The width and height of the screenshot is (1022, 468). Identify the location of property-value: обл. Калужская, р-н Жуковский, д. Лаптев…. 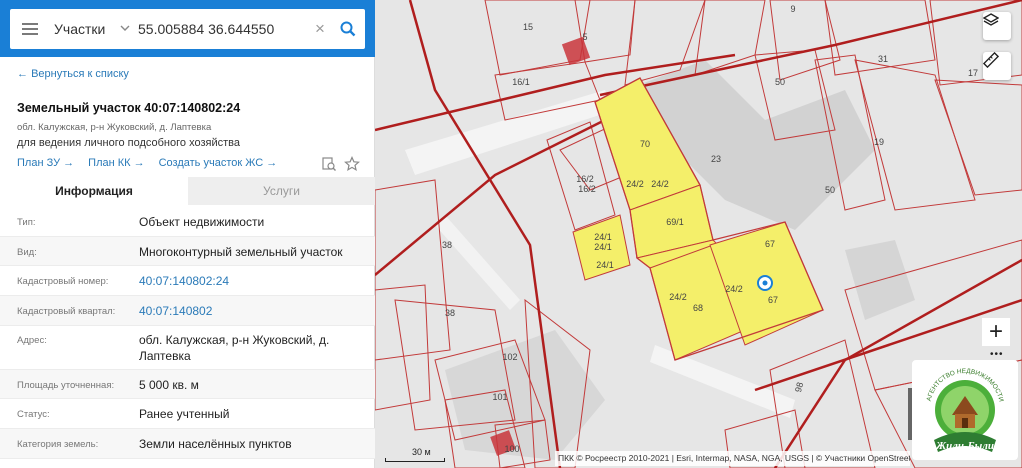
(234, 348).